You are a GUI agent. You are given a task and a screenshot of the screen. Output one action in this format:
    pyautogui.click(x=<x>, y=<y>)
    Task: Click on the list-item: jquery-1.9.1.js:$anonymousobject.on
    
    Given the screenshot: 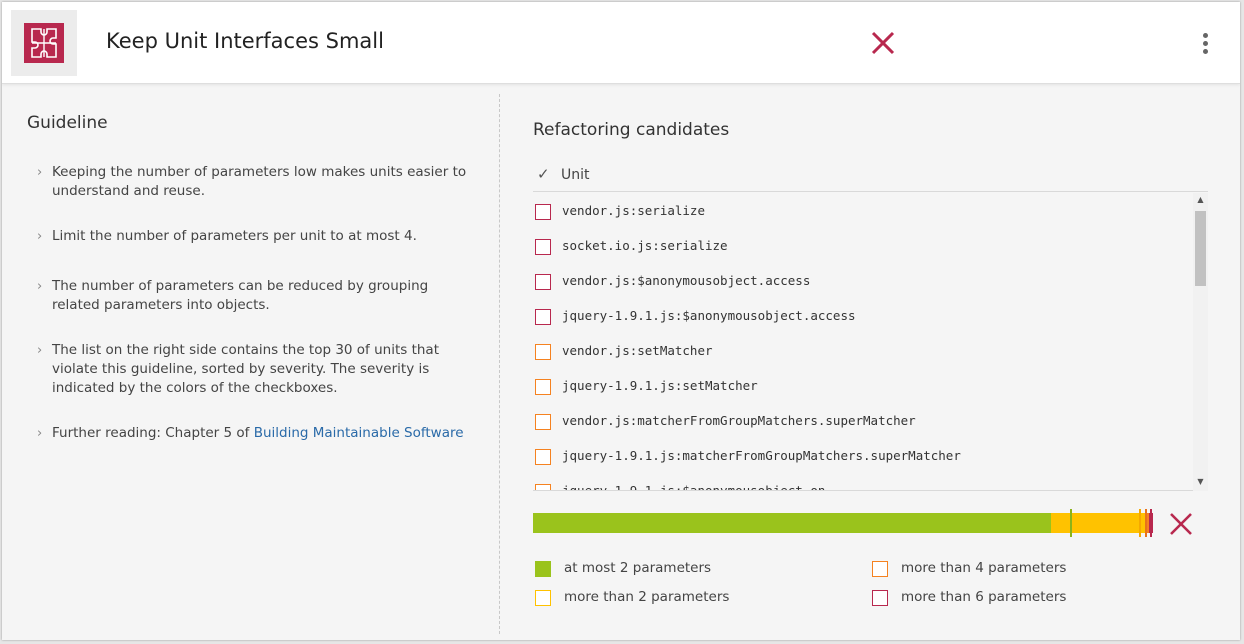 What is the action you would take?
    pyautogui.click(x=862, y=481)
    